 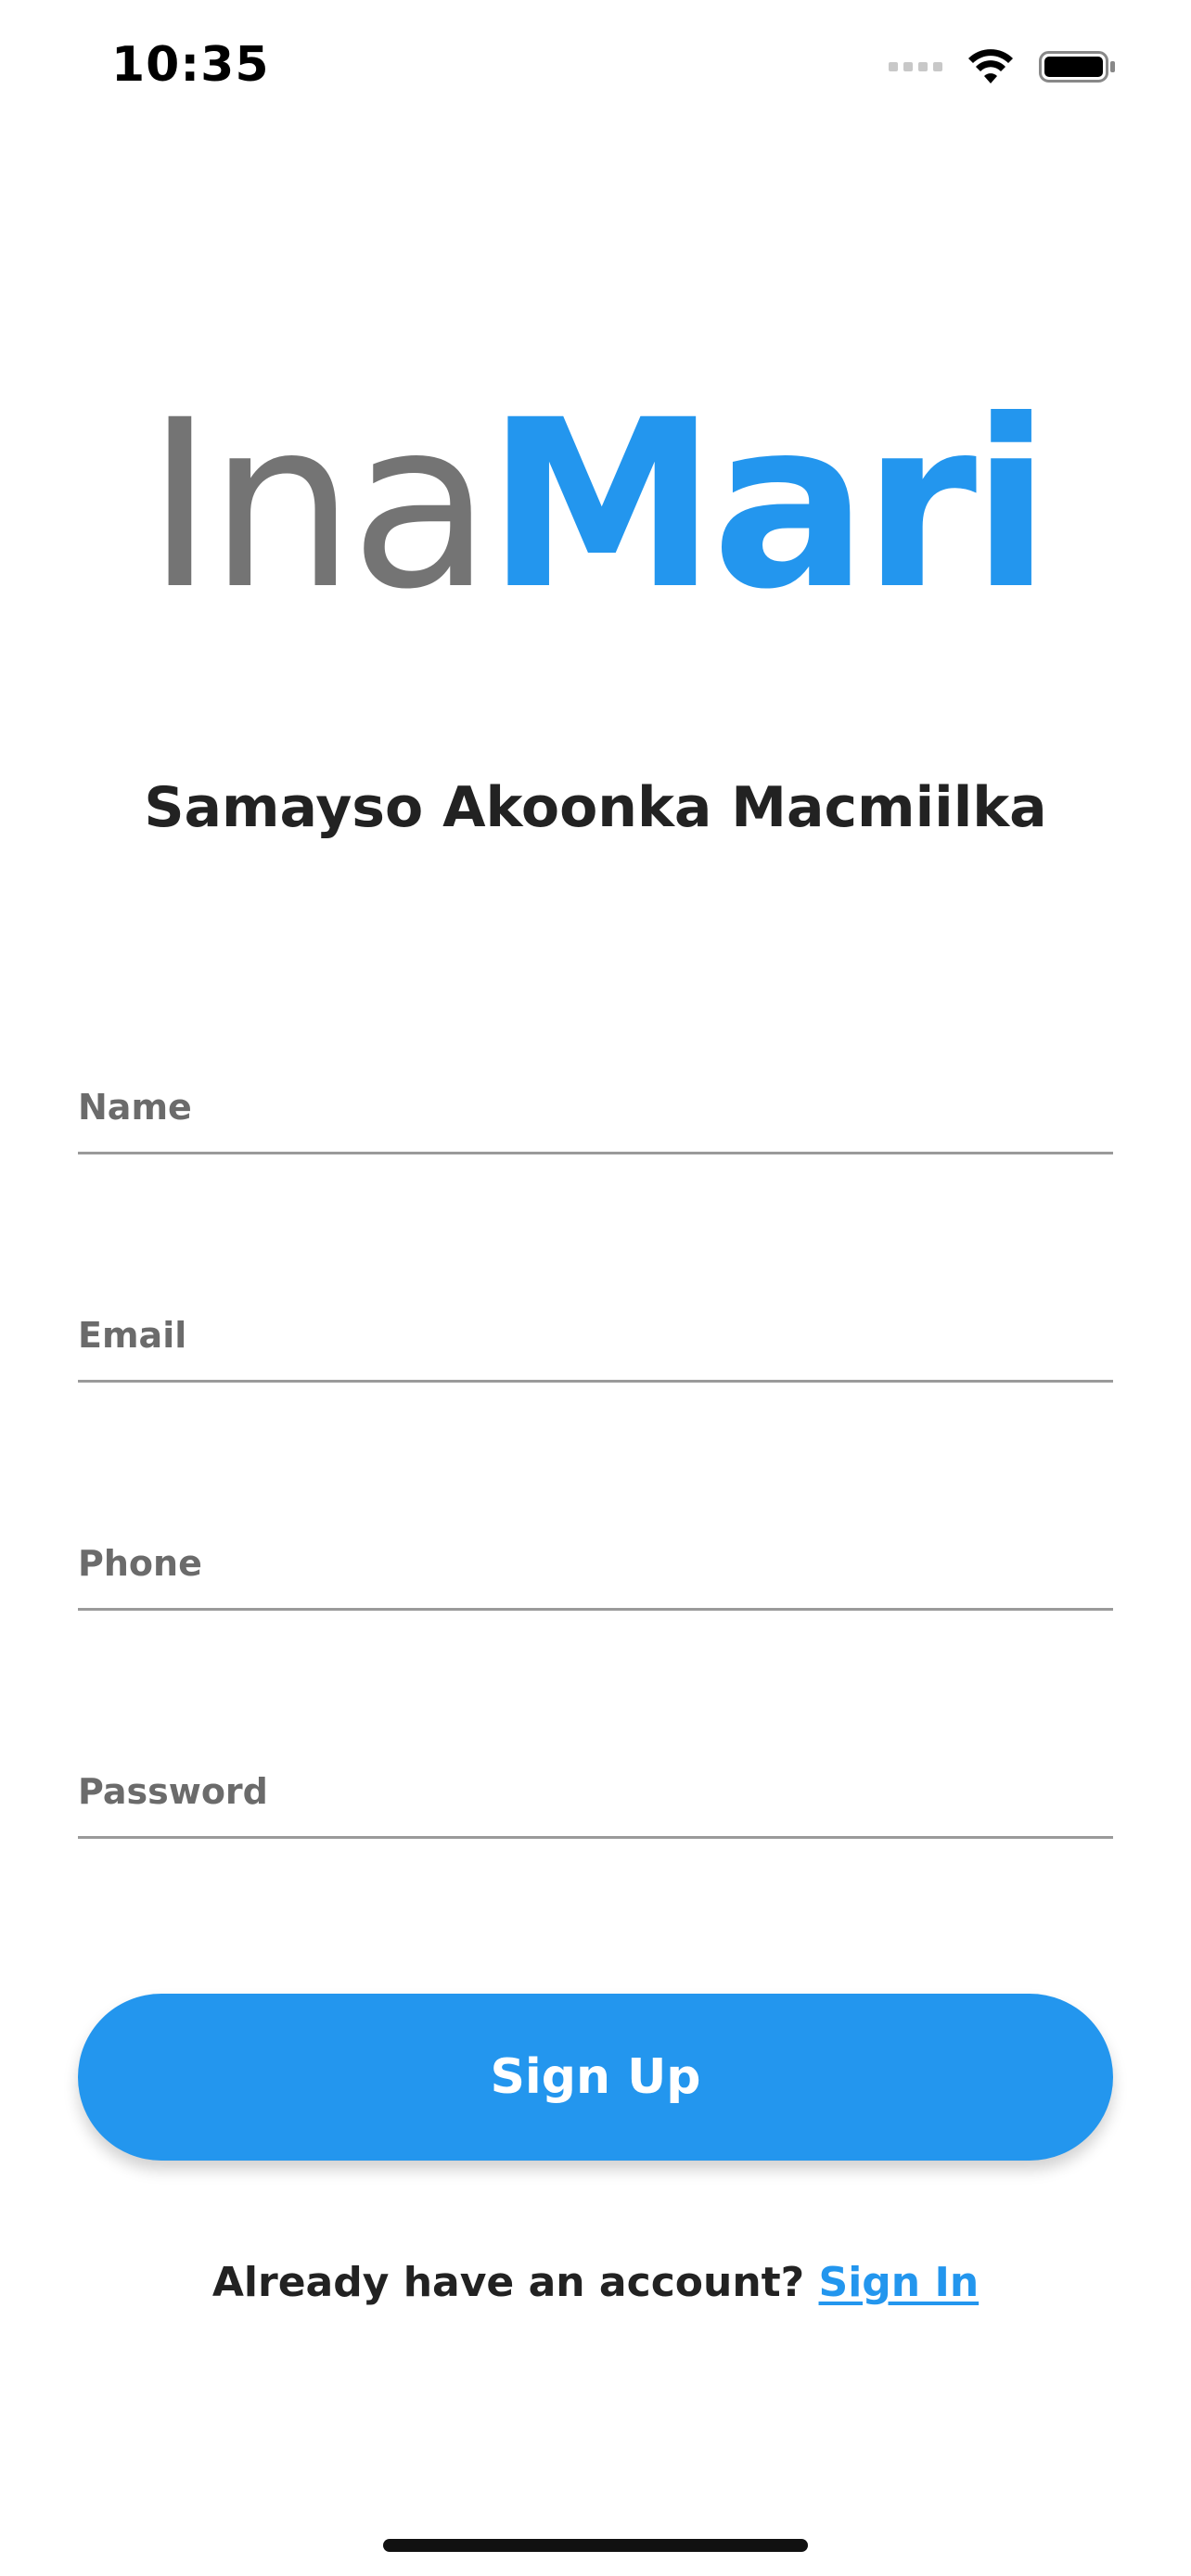 I want to click on sign-in-link: Sign In, so click(x=899, y=2283).